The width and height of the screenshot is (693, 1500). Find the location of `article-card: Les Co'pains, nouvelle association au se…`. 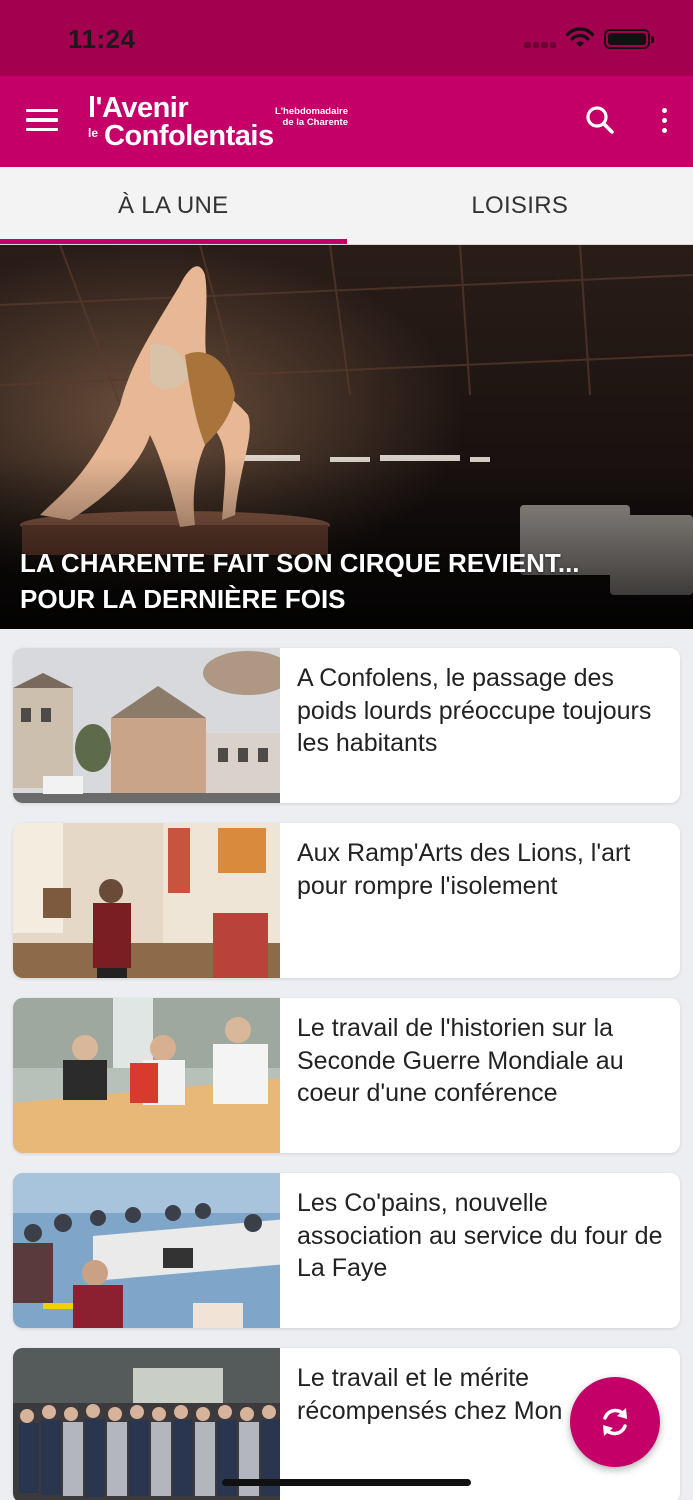

article-card: Les Co'pains, nouvelle association au se… is located at coordinates (346, 1250).